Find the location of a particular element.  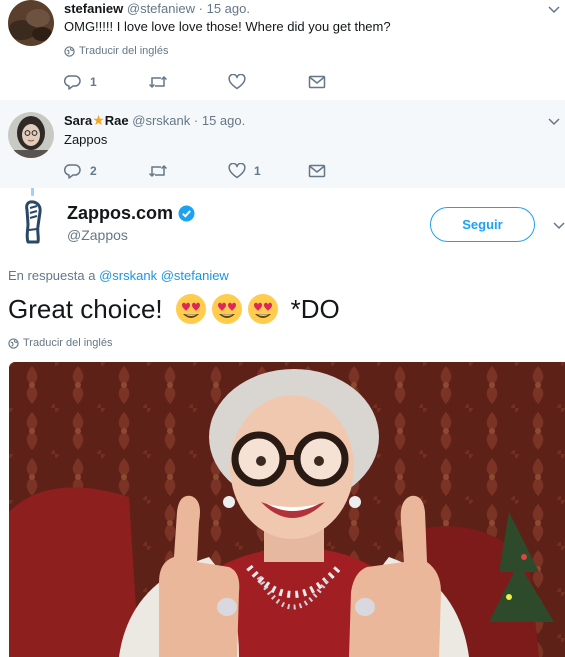

reply-count: 1 is located at coordinates (93, 82).